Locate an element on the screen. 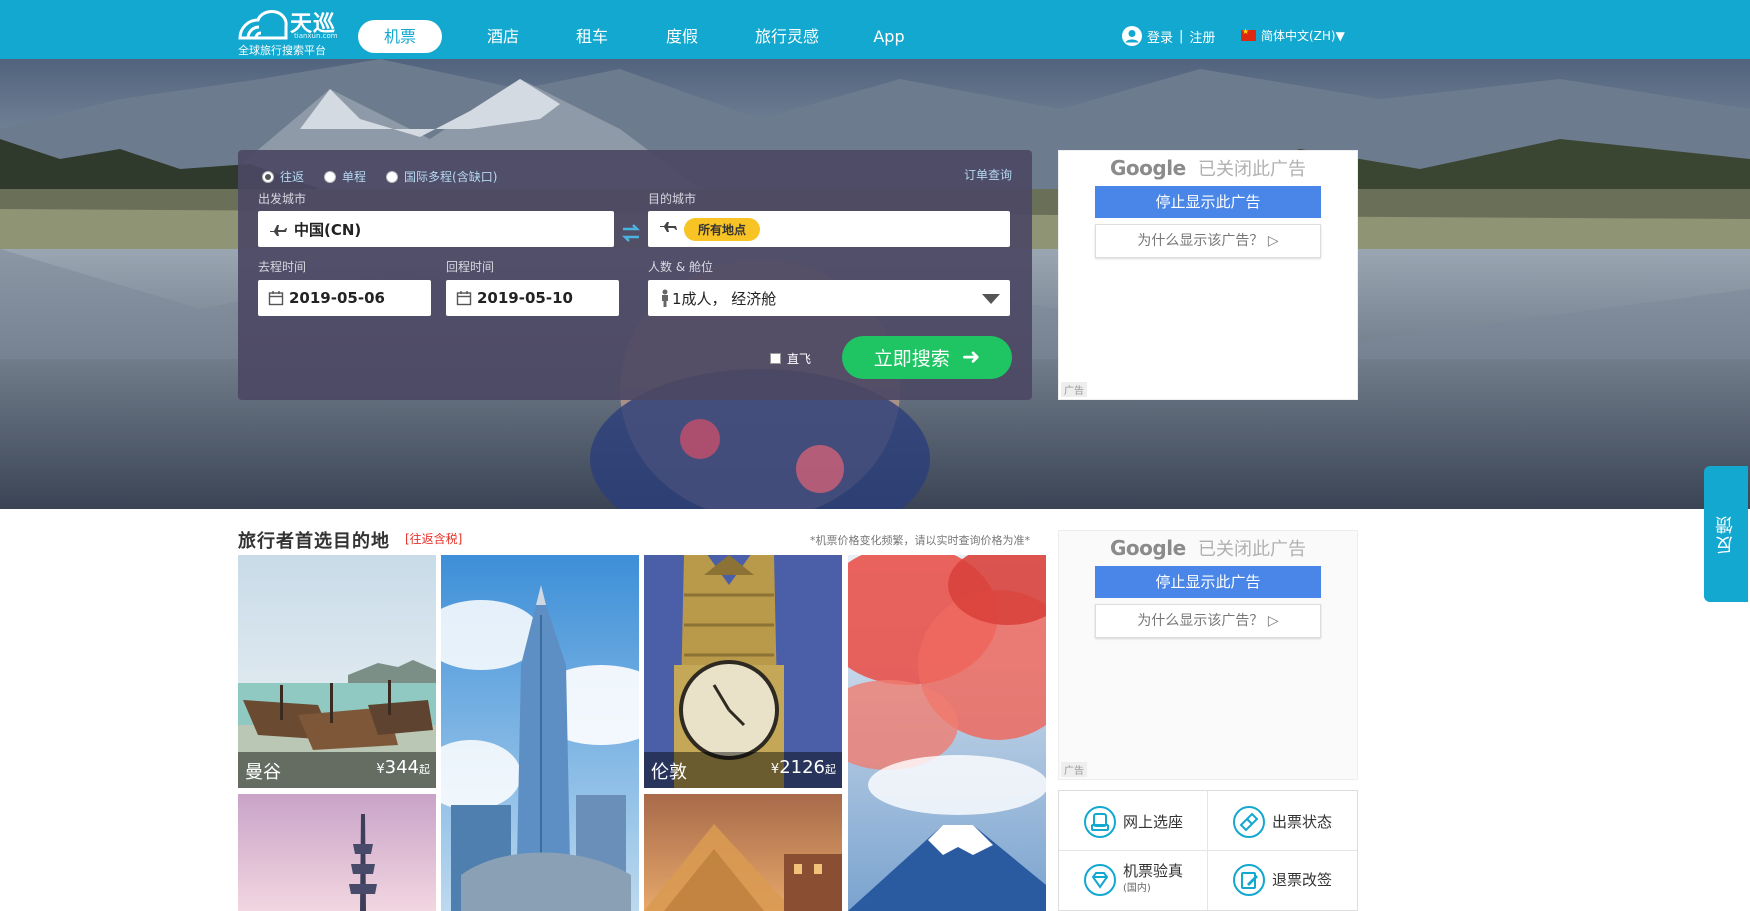 This screenshot has height=911, width=1750. ticket-icon is located at coordinates (1249, 822).